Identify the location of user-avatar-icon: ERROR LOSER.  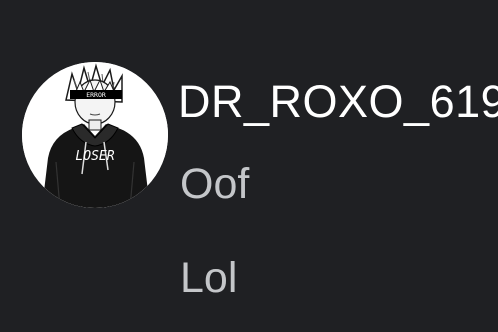
(95, 135).